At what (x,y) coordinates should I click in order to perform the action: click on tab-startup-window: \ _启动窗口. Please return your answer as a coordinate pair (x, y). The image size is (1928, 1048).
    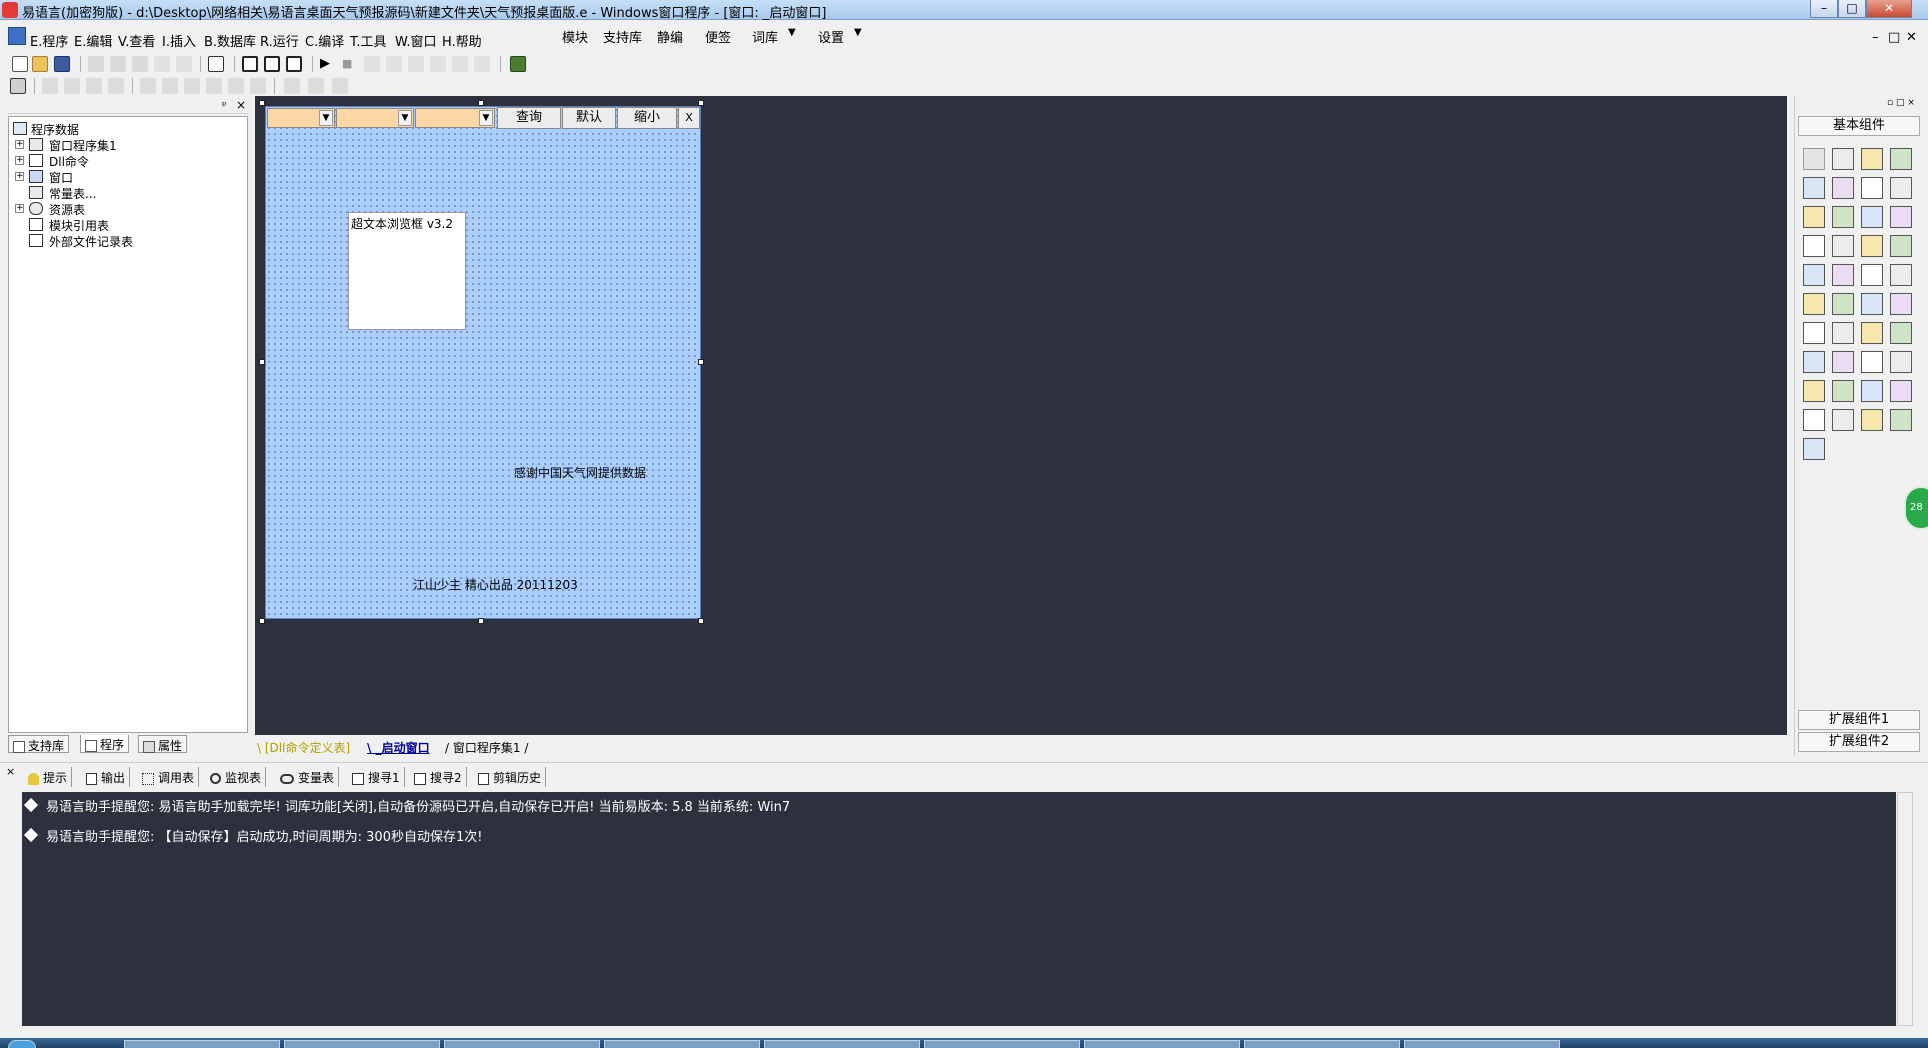
    Looking at the image, I should click on (398, 746).